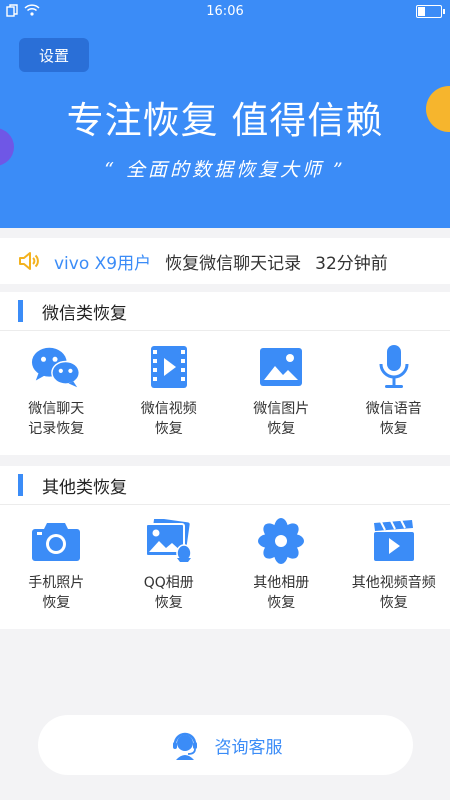  I want to click on video-audio-icon, so click(394, 541).